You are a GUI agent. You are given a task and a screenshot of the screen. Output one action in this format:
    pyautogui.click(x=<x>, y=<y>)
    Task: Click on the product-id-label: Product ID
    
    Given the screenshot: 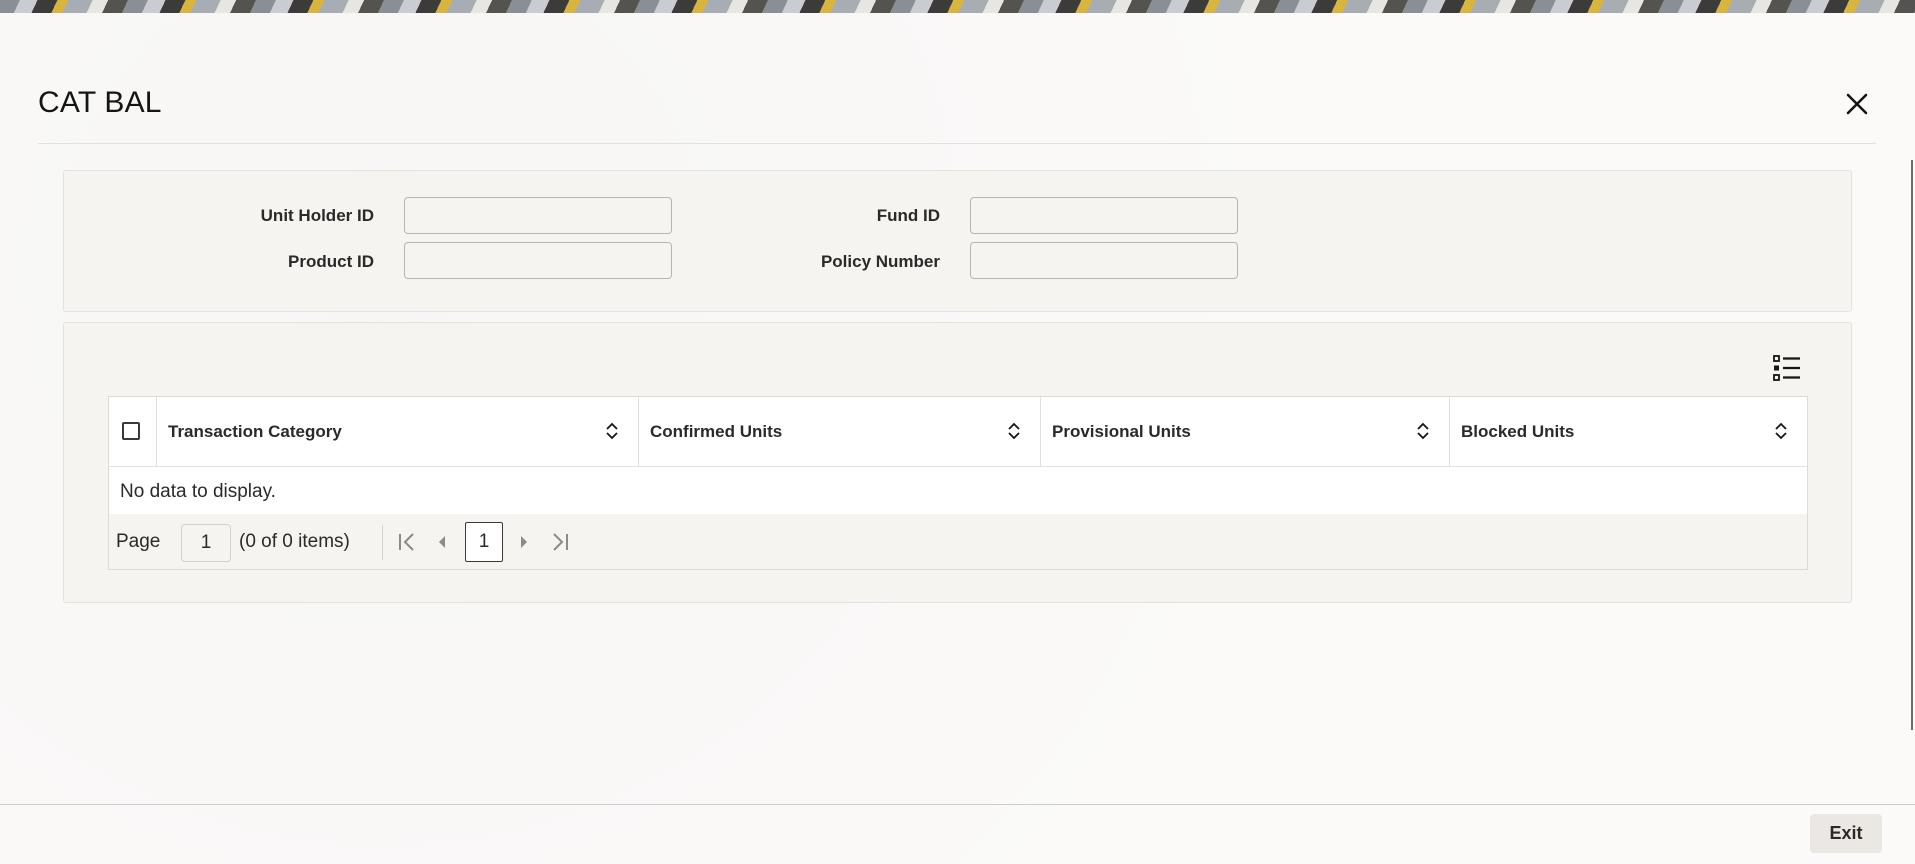 What is the action you would take?
    pyautogui.click(x=331, y=261)
    